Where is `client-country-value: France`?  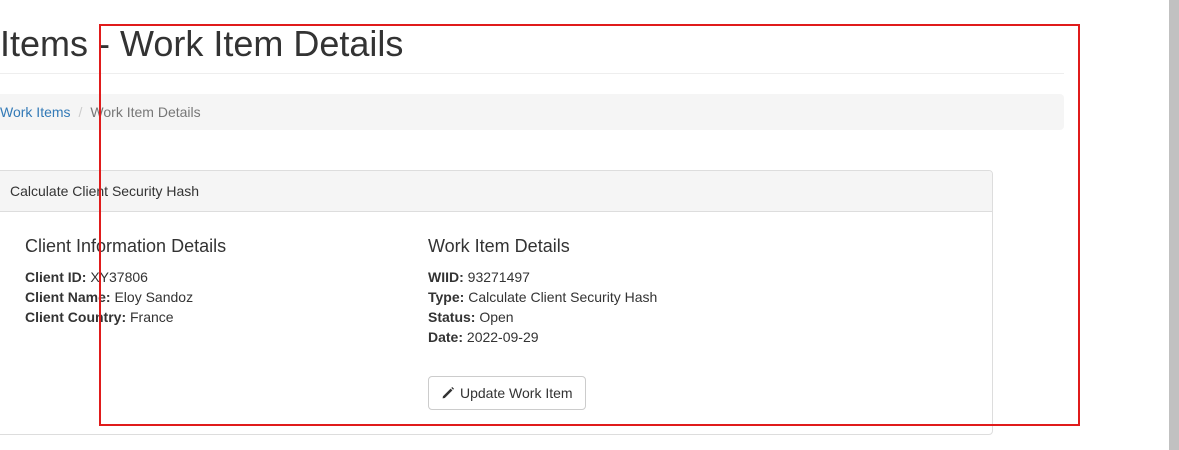 client-country-value: France is located at coordinates (152, 317).